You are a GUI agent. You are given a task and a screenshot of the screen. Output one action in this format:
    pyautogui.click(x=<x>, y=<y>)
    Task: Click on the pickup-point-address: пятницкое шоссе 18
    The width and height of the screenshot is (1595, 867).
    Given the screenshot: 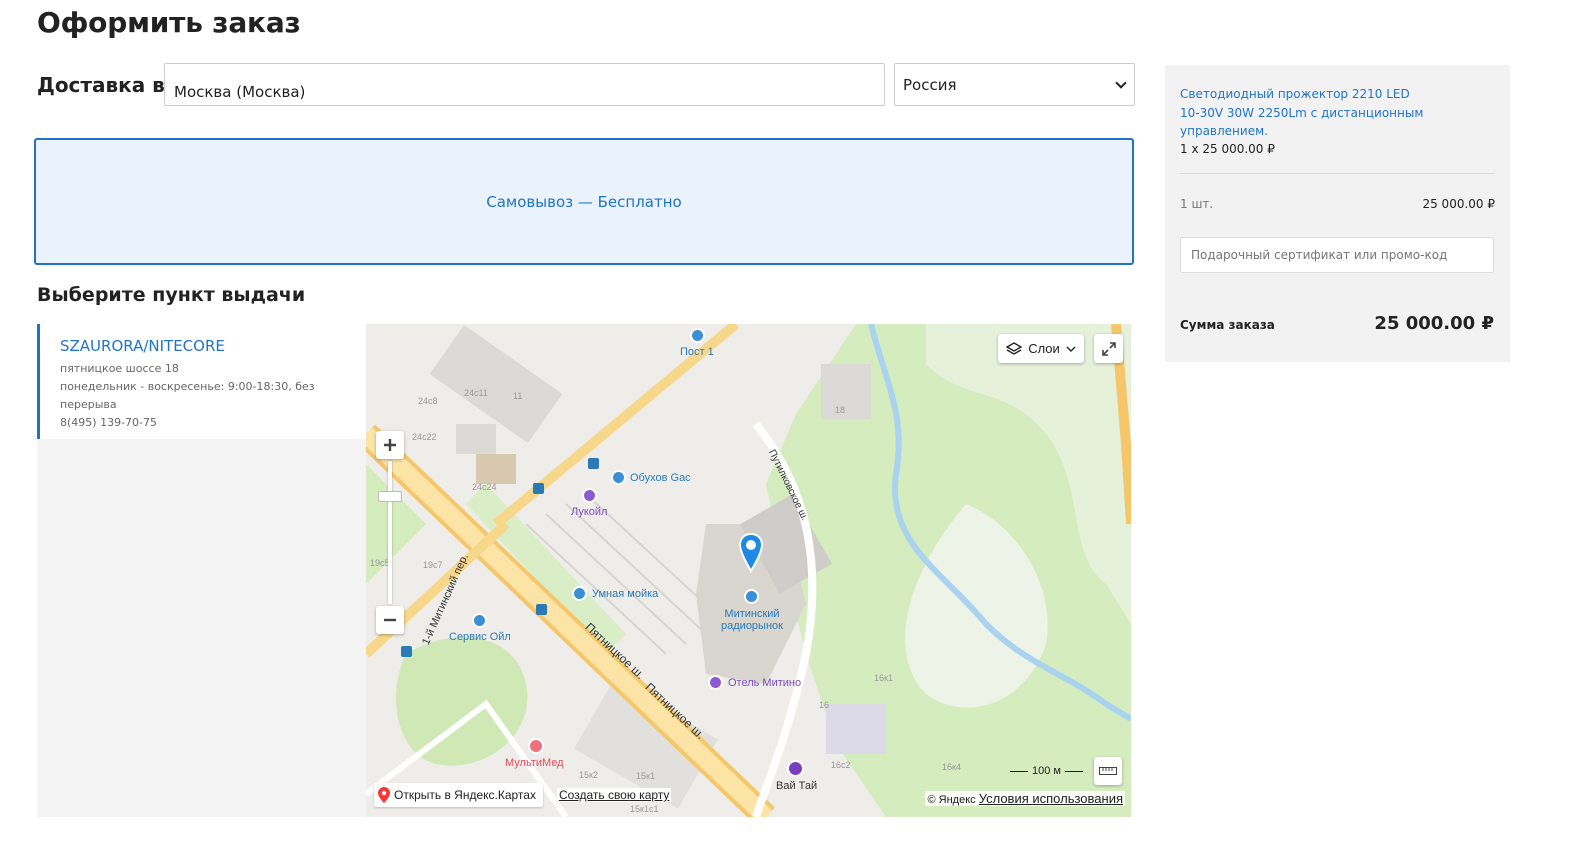 What is the action you would take?
    pyautogui.click(x=119, y=368)
    